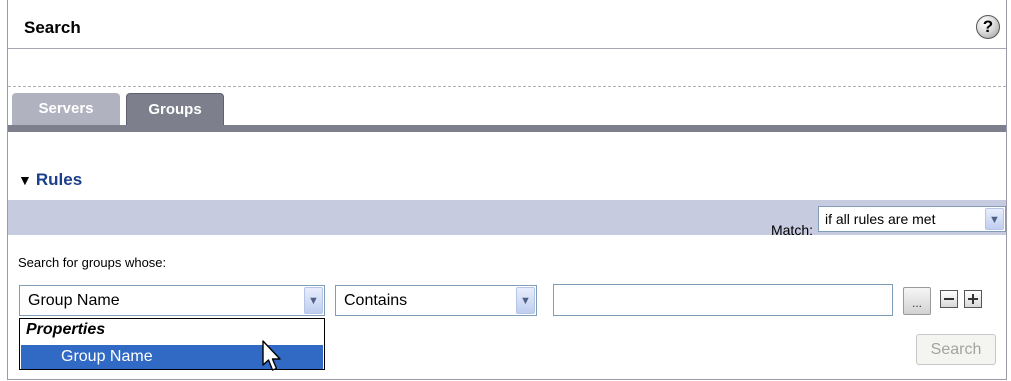 The height and width of the screenshot is (381, 1011). Describe the element at coordinates (436, 300) in the screenshot. I see `operator-select: Contains ▼` at that location.